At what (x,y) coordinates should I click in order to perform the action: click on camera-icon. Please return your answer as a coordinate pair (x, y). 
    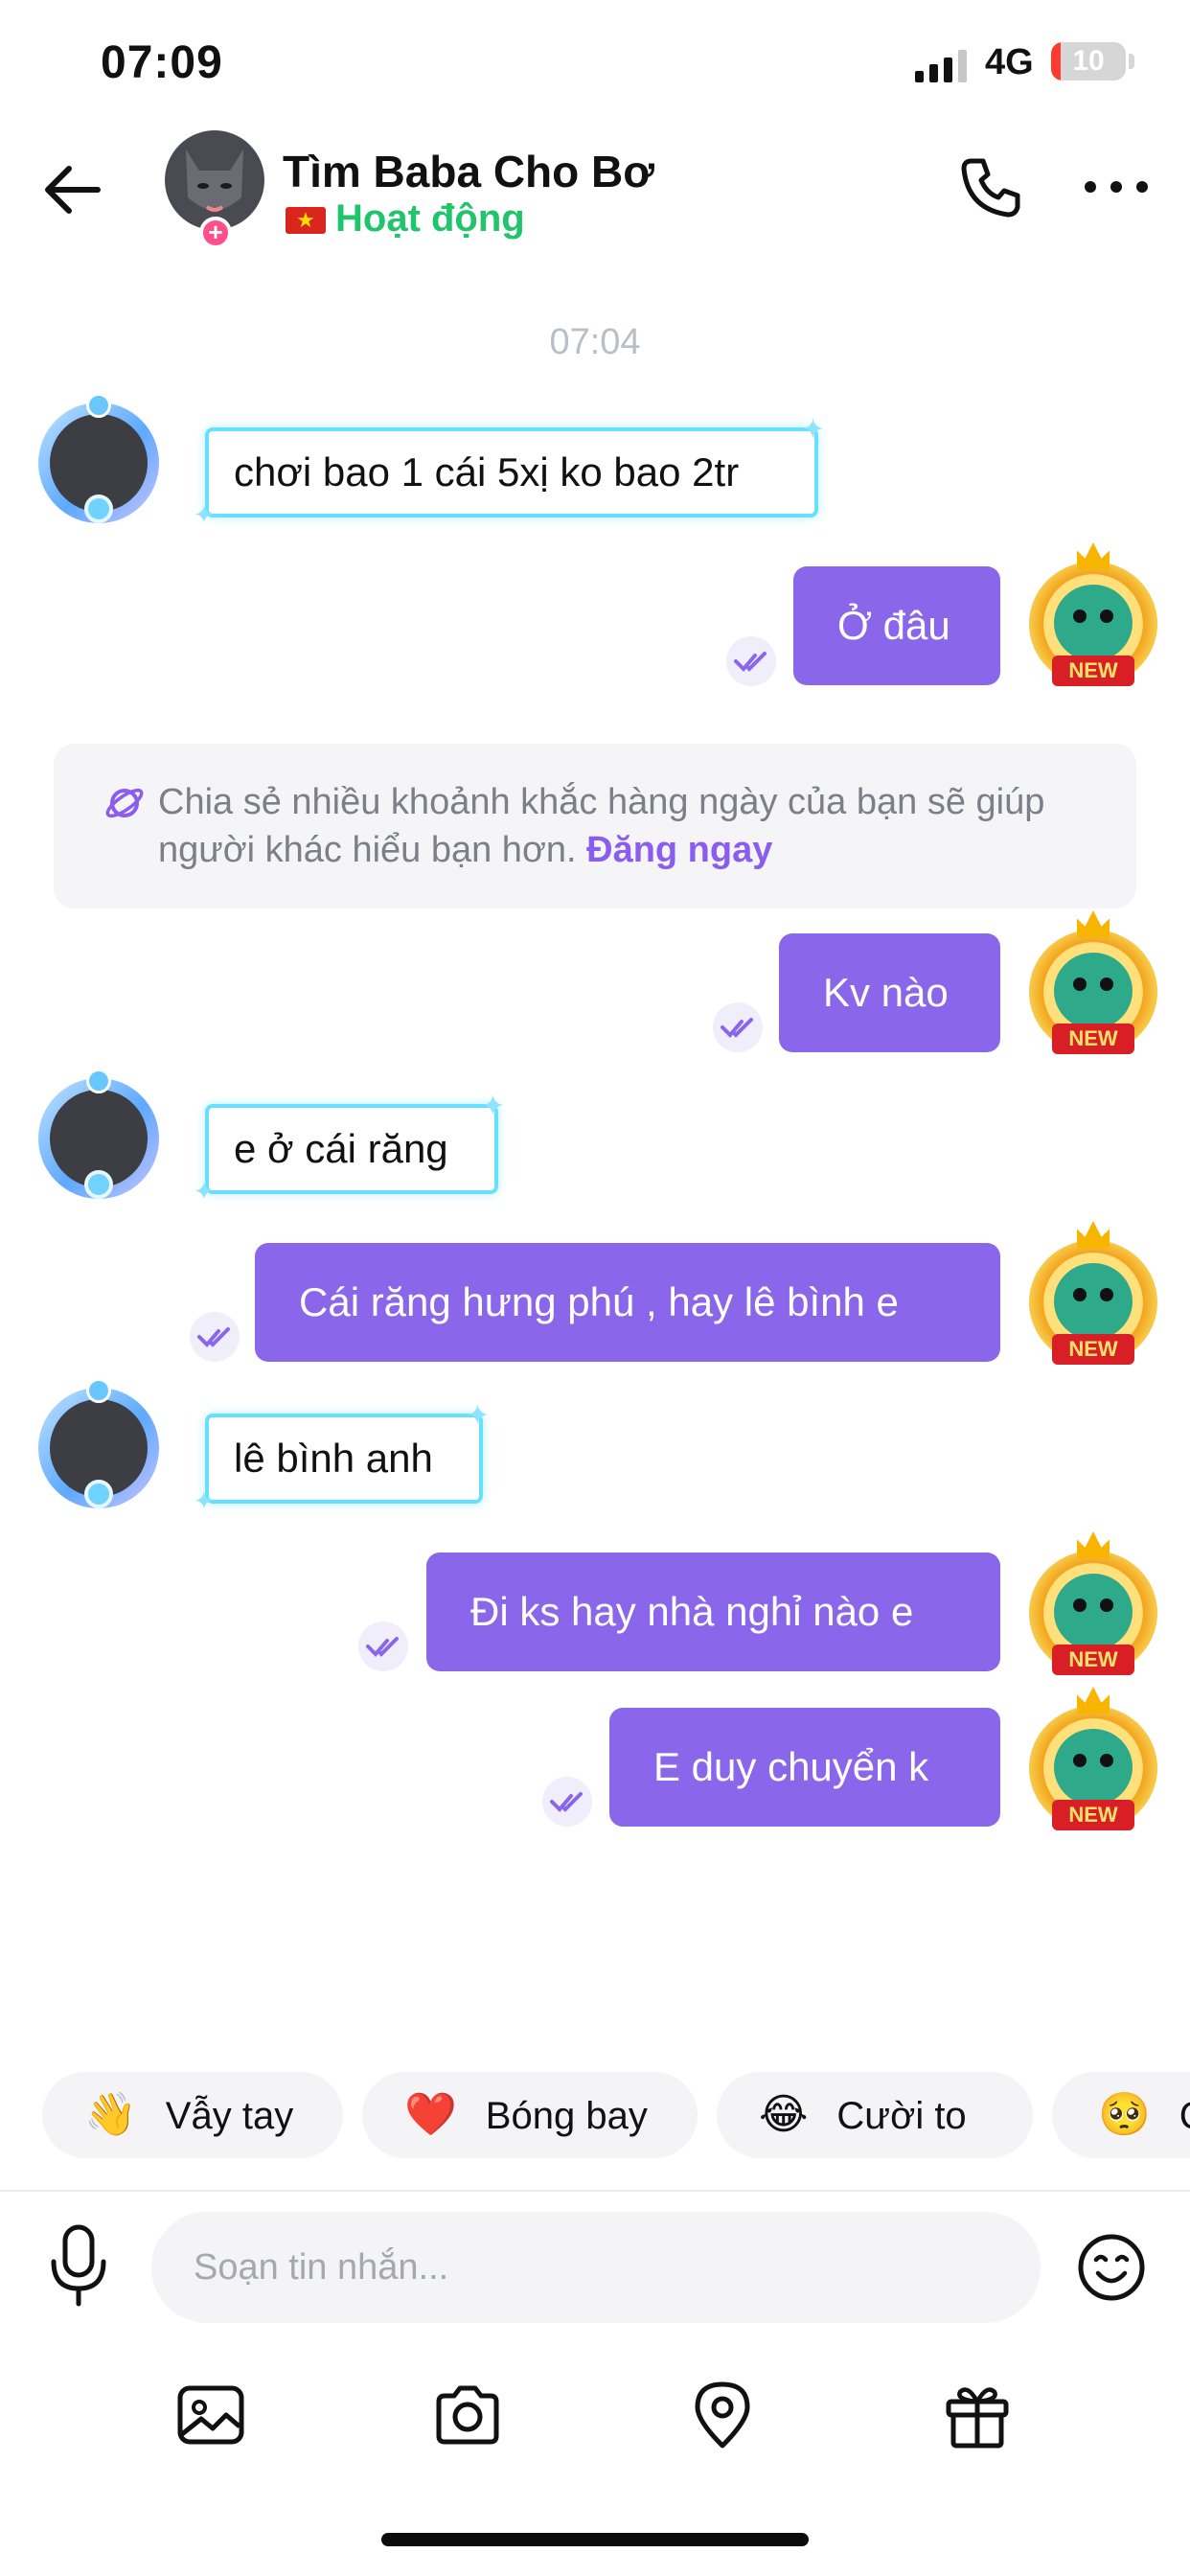
    Looking at the image, I should click on (468, 2415).